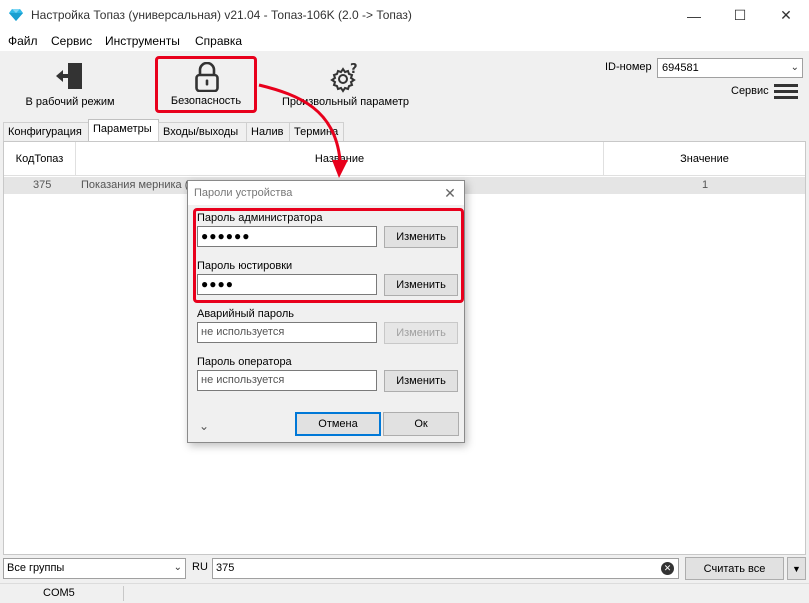 This screenshot has height=603, width=809. Describe the element at coordinates (421, 237) in the screenshot. I see `admin-change-button: Изменить` at that location.